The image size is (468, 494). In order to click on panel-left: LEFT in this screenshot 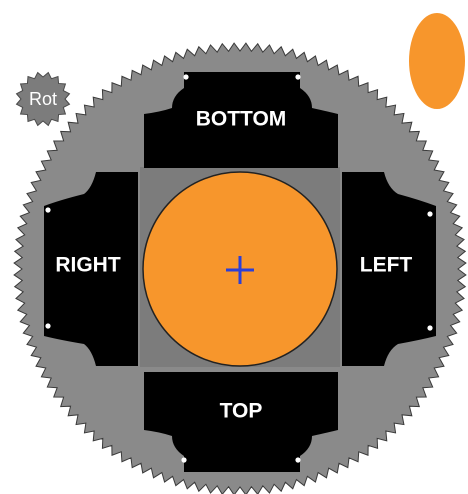, I will do `click(389, 269)`.